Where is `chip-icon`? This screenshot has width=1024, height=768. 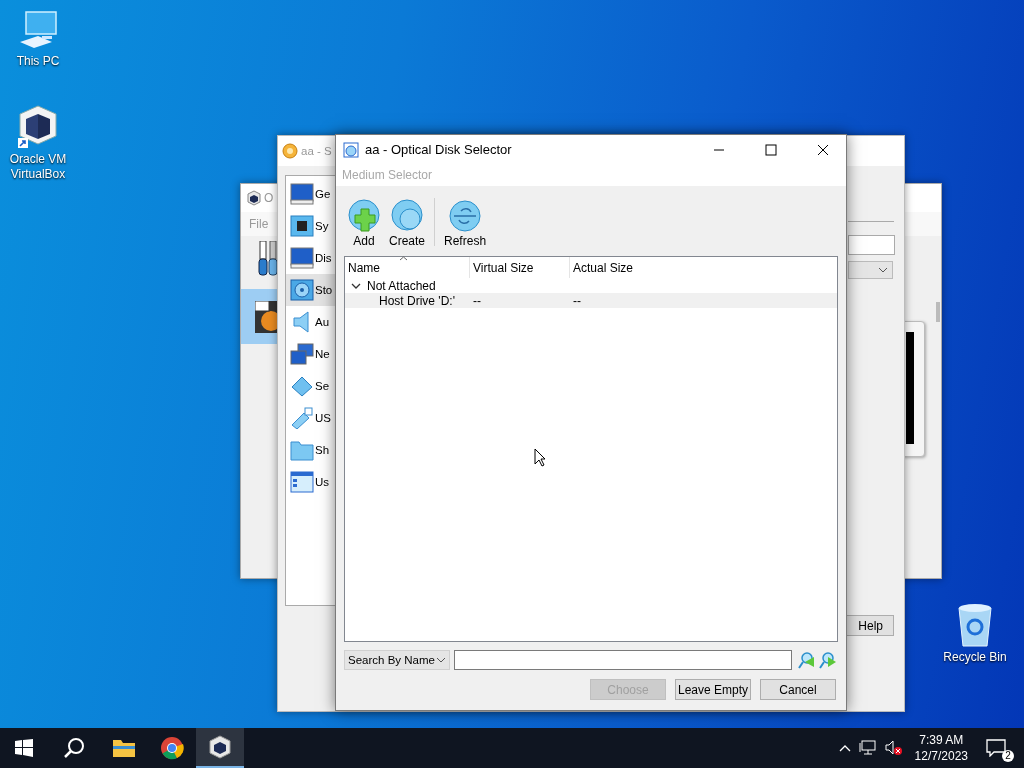 chip-icon is located at coordinates (302, 226).